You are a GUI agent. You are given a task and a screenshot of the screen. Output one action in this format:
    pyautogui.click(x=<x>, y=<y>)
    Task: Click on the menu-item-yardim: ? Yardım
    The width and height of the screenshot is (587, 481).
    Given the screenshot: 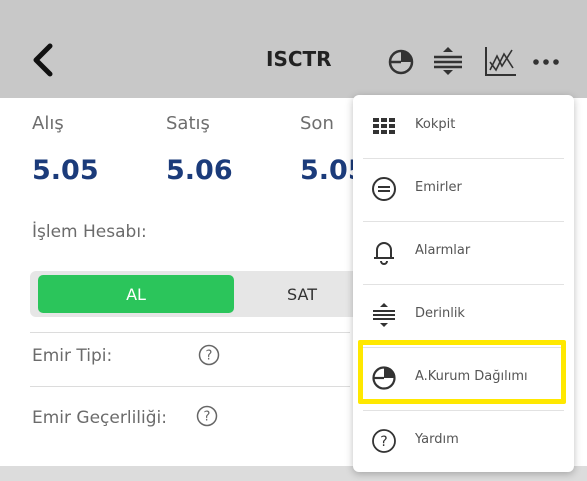 What is the action you would take?
    pyautogui.click(x=463, y=441)
    